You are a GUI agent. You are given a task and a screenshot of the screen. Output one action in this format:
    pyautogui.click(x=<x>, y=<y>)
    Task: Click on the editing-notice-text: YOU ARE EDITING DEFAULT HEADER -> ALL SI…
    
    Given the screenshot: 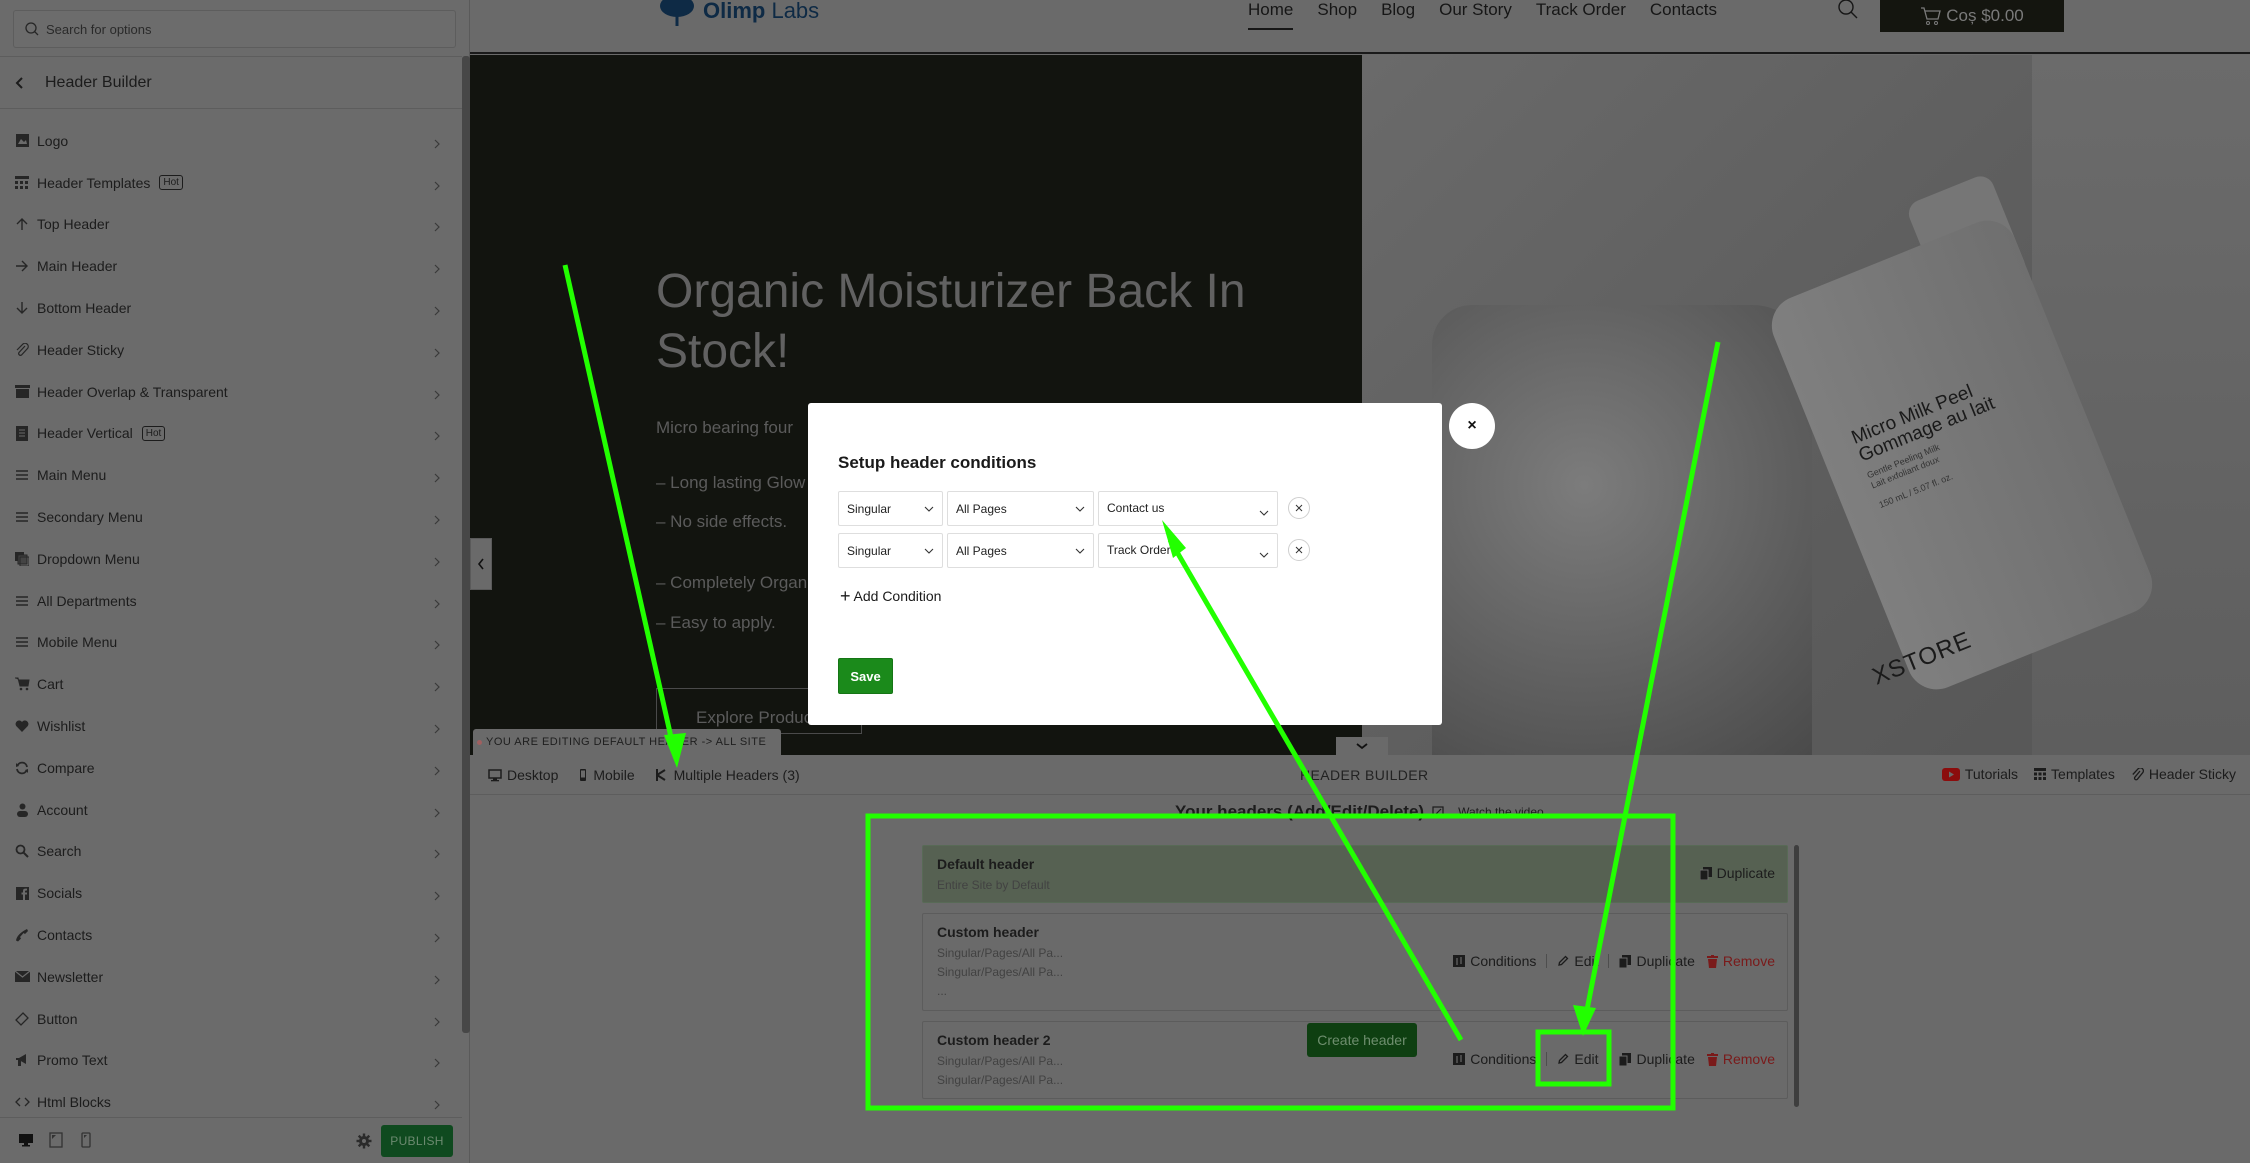 What is the action you would take?
    pyautogui.click(x=626, y=742)
    